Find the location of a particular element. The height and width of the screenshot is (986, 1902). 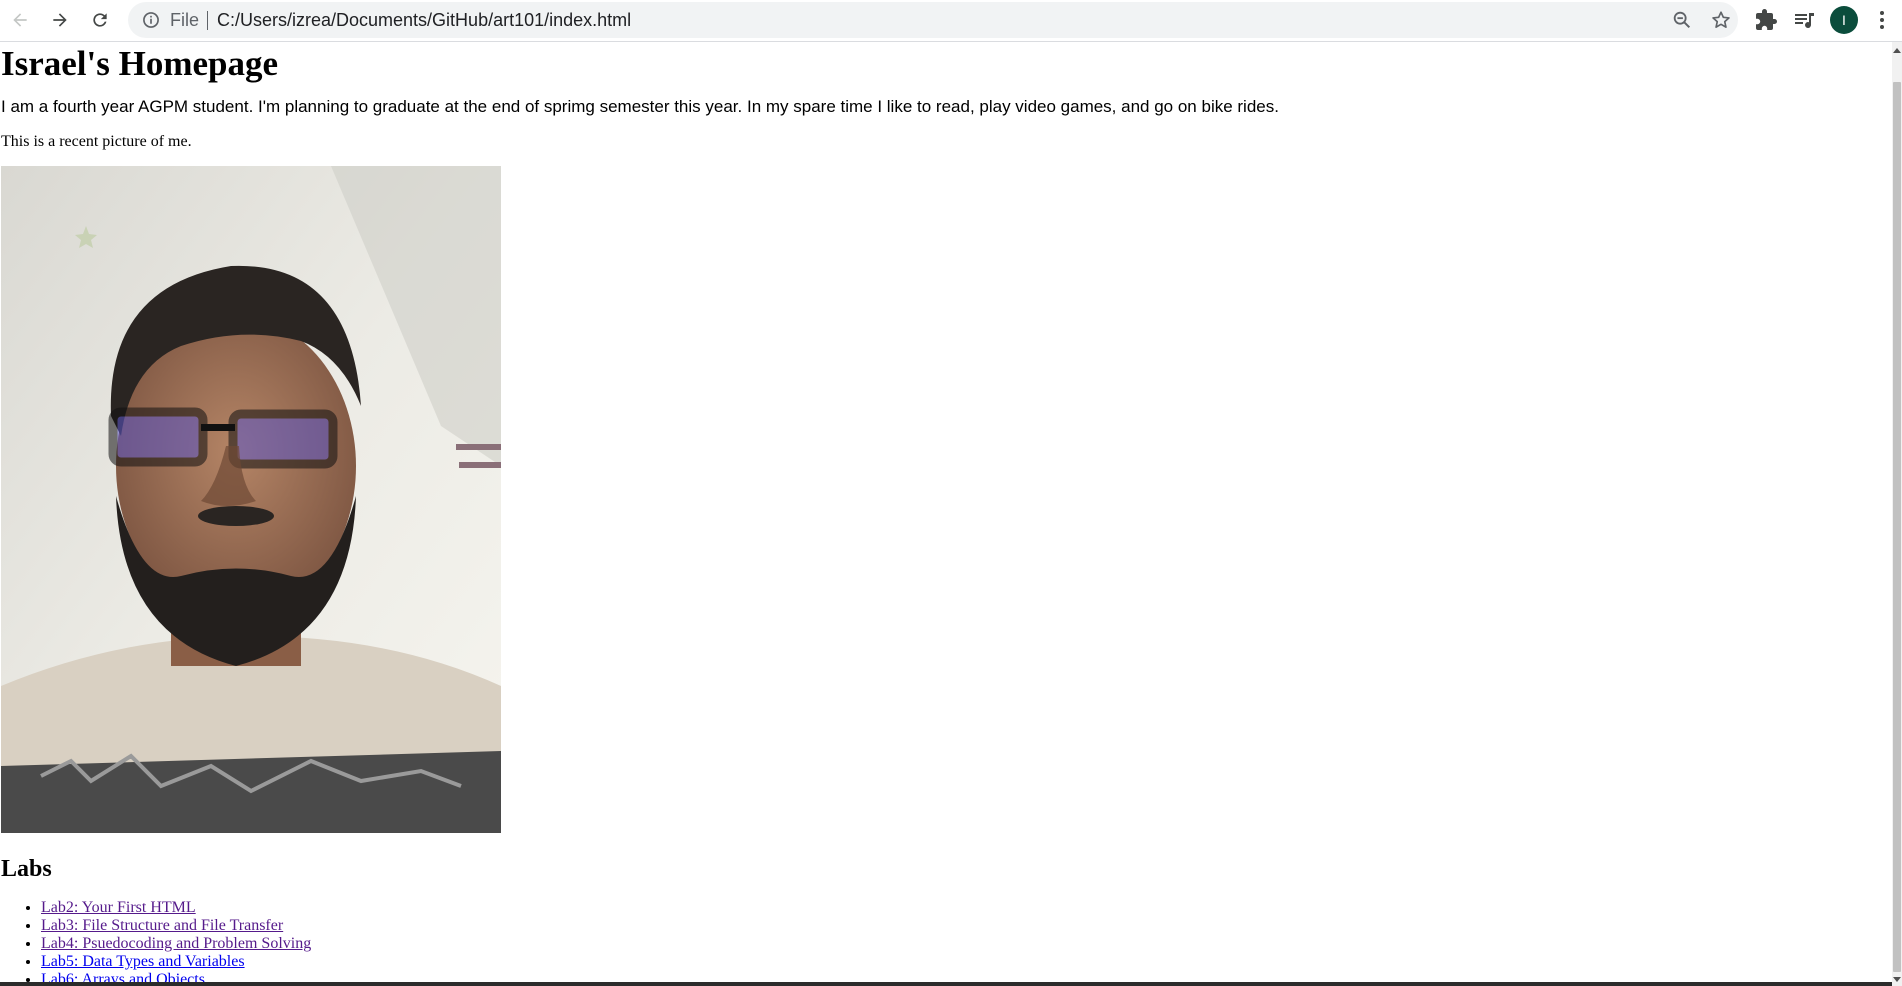

star-icon is located at coordinates (1721, 19).